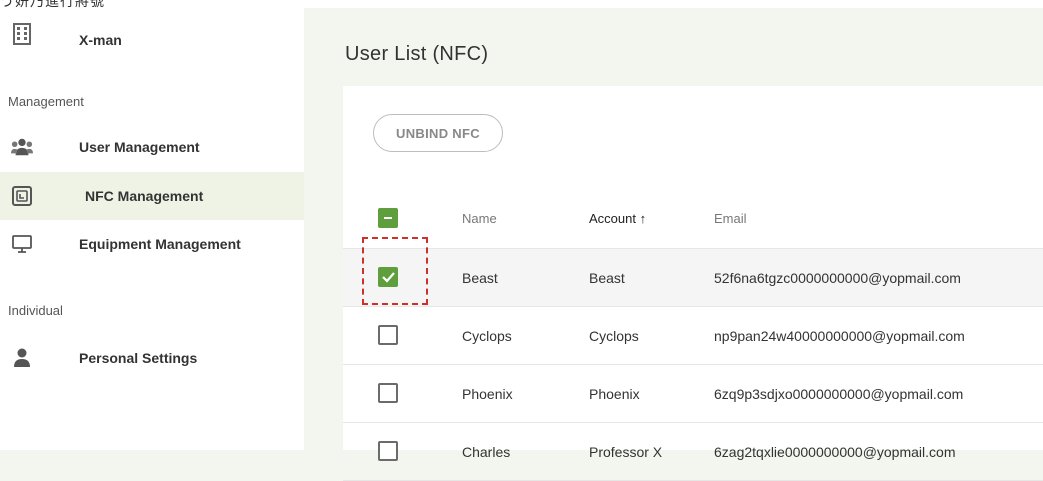 This screenshot has height=481, width=1043. I want to click on top-cropped-strip: う妍乃進行將號, so click(521, 4).